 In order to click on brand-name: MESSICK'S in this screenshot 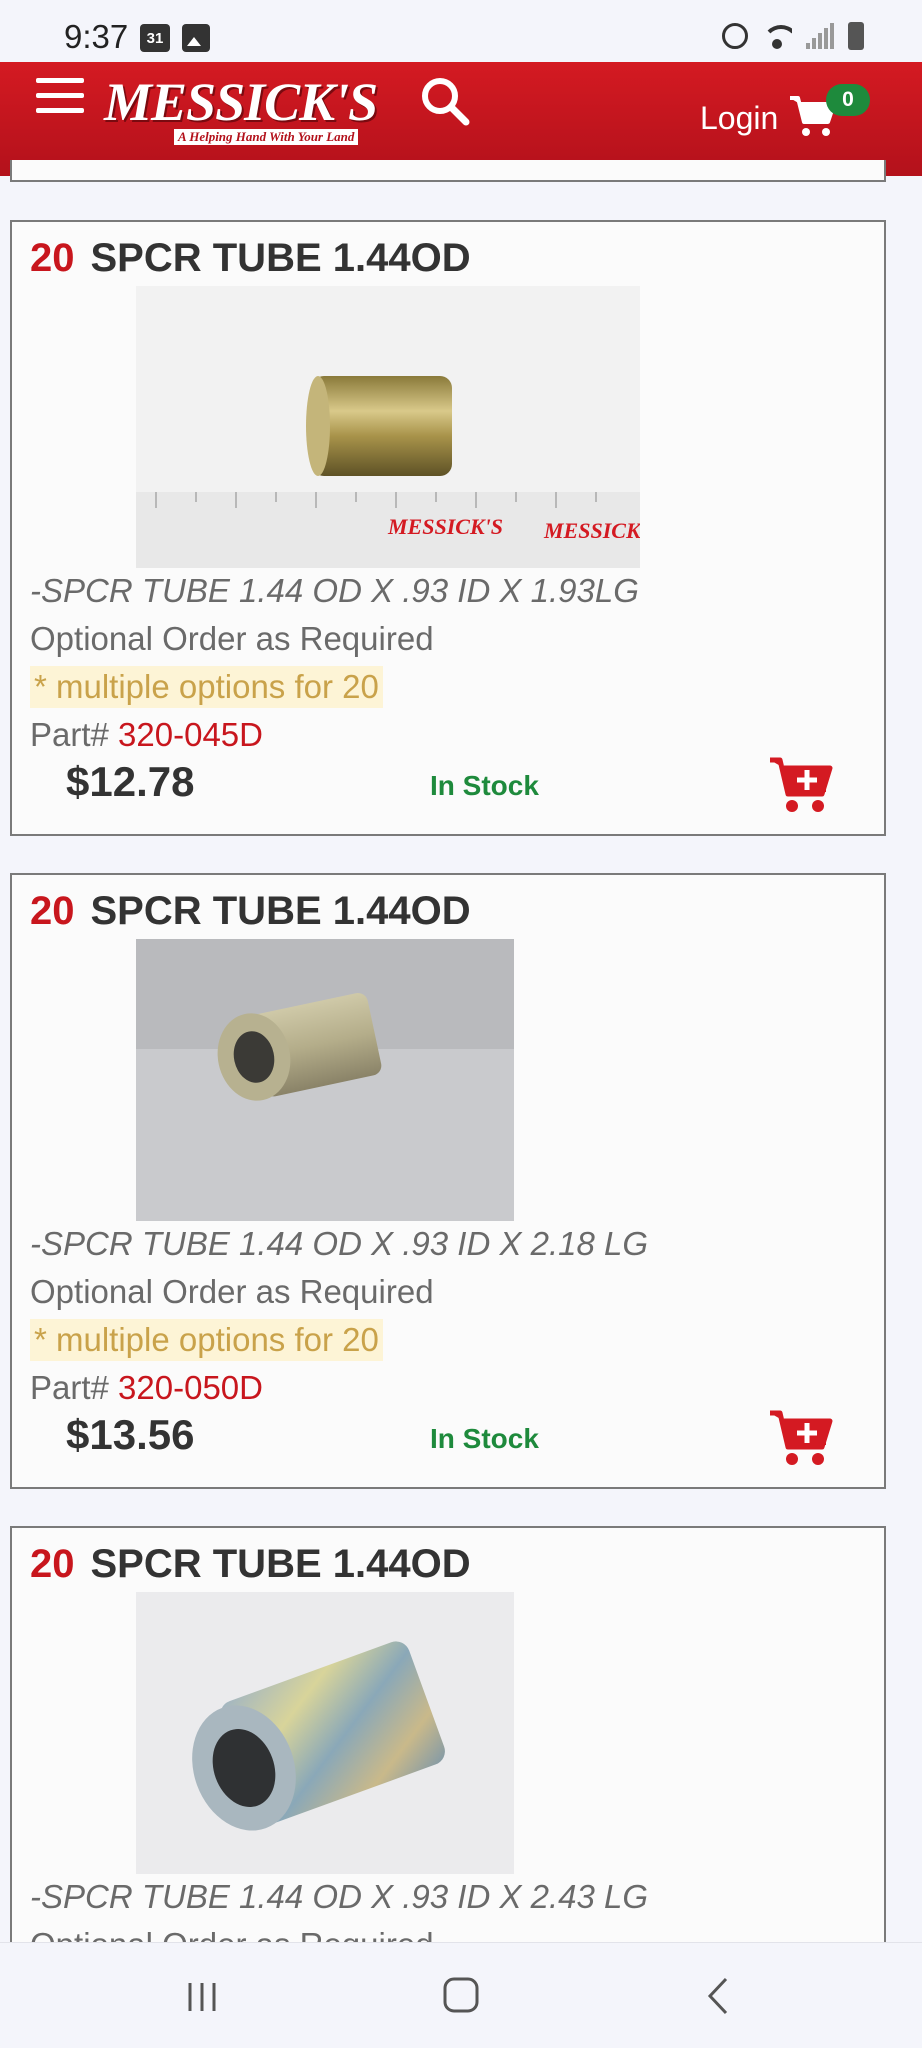, I will do `click(241, 102)`.